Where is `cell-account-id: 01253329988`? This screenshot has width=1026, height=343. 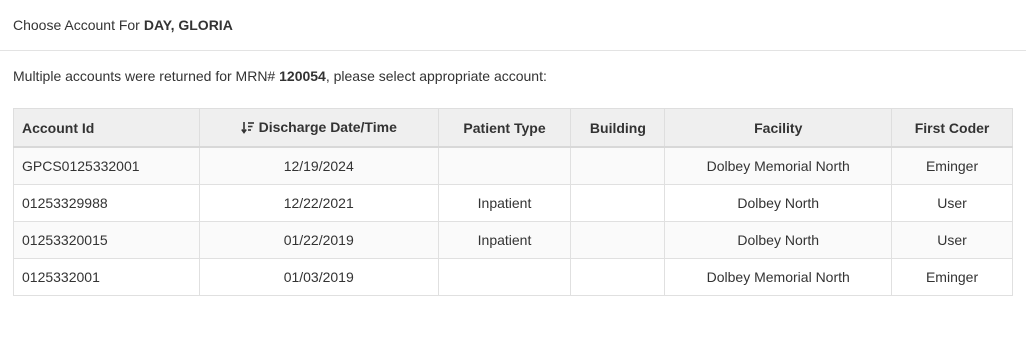 cell-account-id: 01253329988 is located at coordinates (106, 203).